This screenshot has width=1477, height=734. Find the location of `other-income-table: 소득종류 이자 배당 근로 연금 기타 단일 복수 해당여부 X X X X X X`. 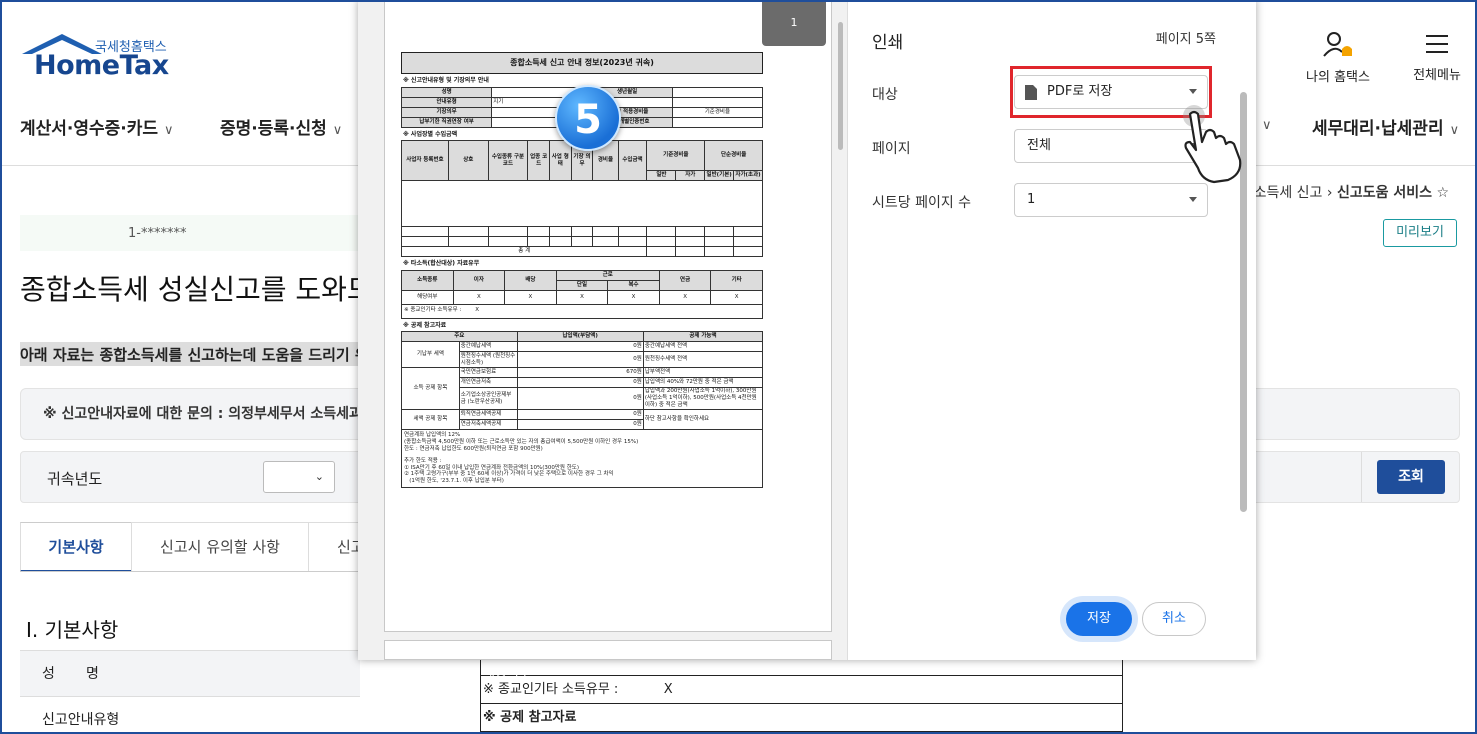

other-income-table: 소득종류 이자 배당 근로 연금 기타 단일 복수 해당여부 X X X X X X is located at coordinates (582, 287).